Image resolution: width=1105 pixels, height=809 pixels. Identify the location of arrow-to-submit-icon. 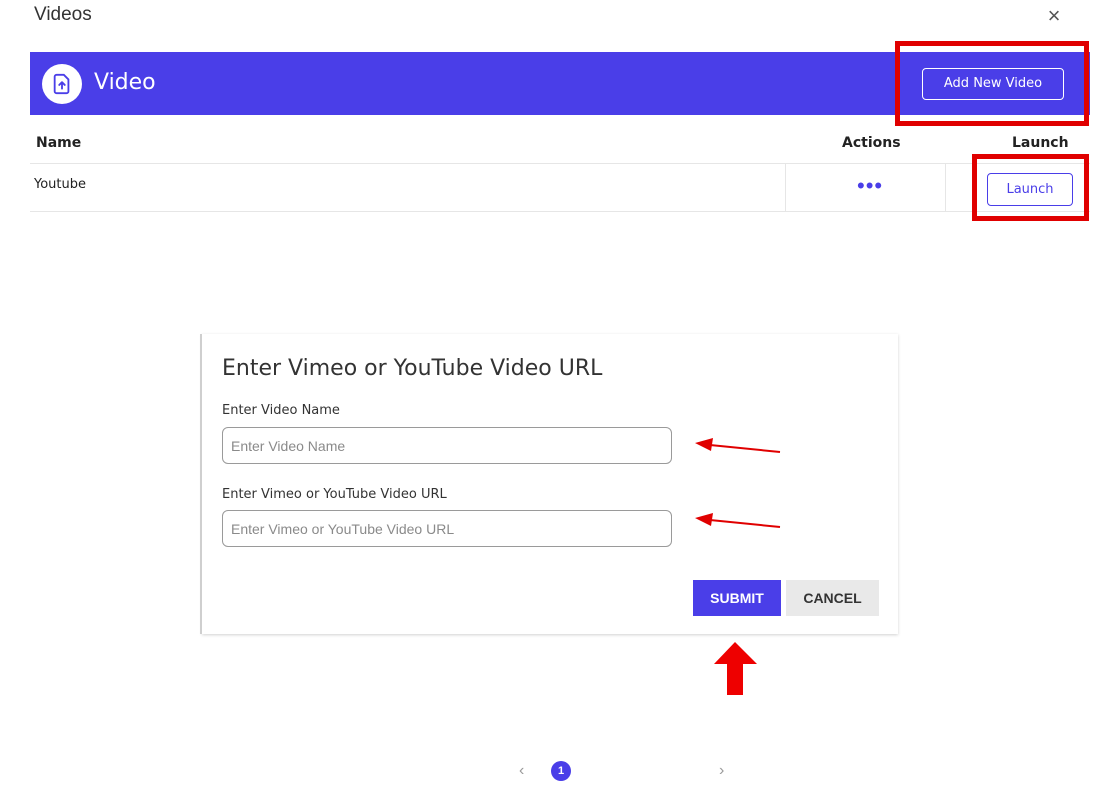
(735, 668).